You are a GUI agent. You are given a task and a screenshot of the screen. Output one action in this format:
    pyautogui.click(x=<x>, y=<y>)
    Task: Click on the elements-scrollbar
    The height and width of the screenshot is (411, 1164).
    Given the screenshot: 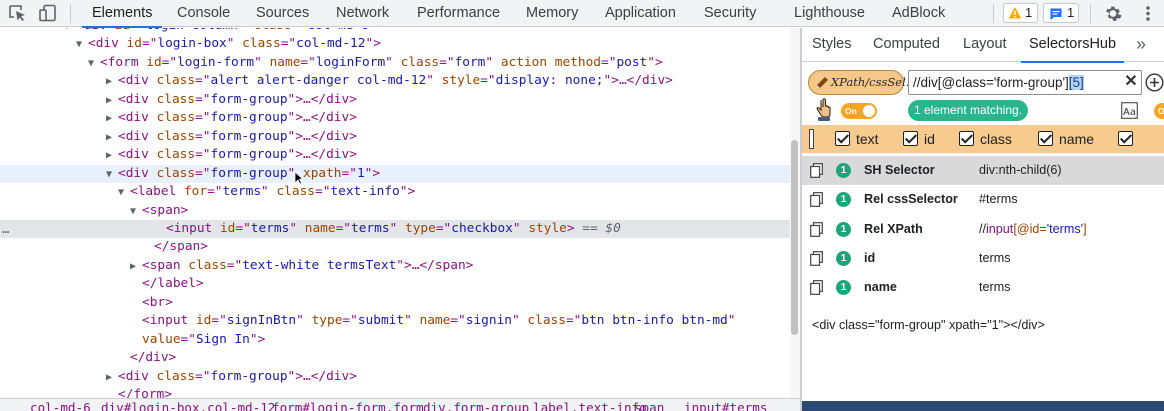 What is the action you would take?
    pyautogui.click(x=795, y=213)
    